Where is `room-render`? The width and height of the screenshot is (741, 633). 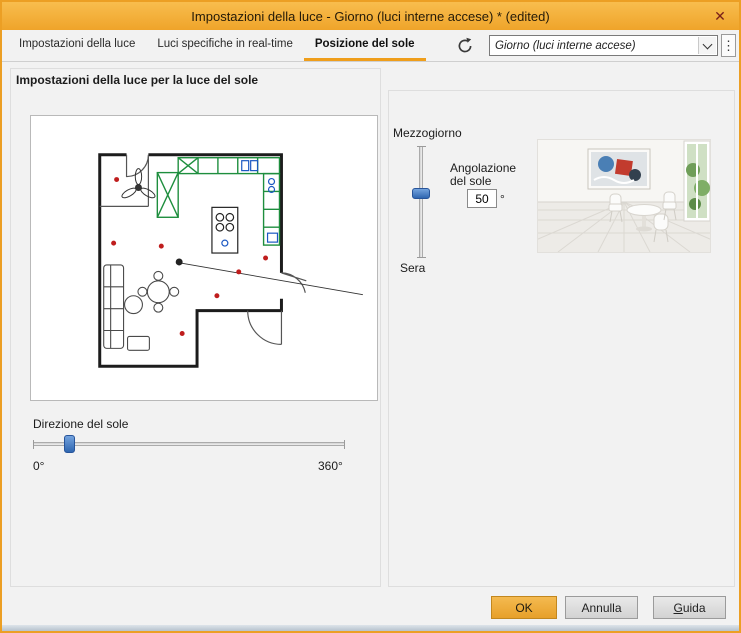 room-render is located at coordinates (623, 196).